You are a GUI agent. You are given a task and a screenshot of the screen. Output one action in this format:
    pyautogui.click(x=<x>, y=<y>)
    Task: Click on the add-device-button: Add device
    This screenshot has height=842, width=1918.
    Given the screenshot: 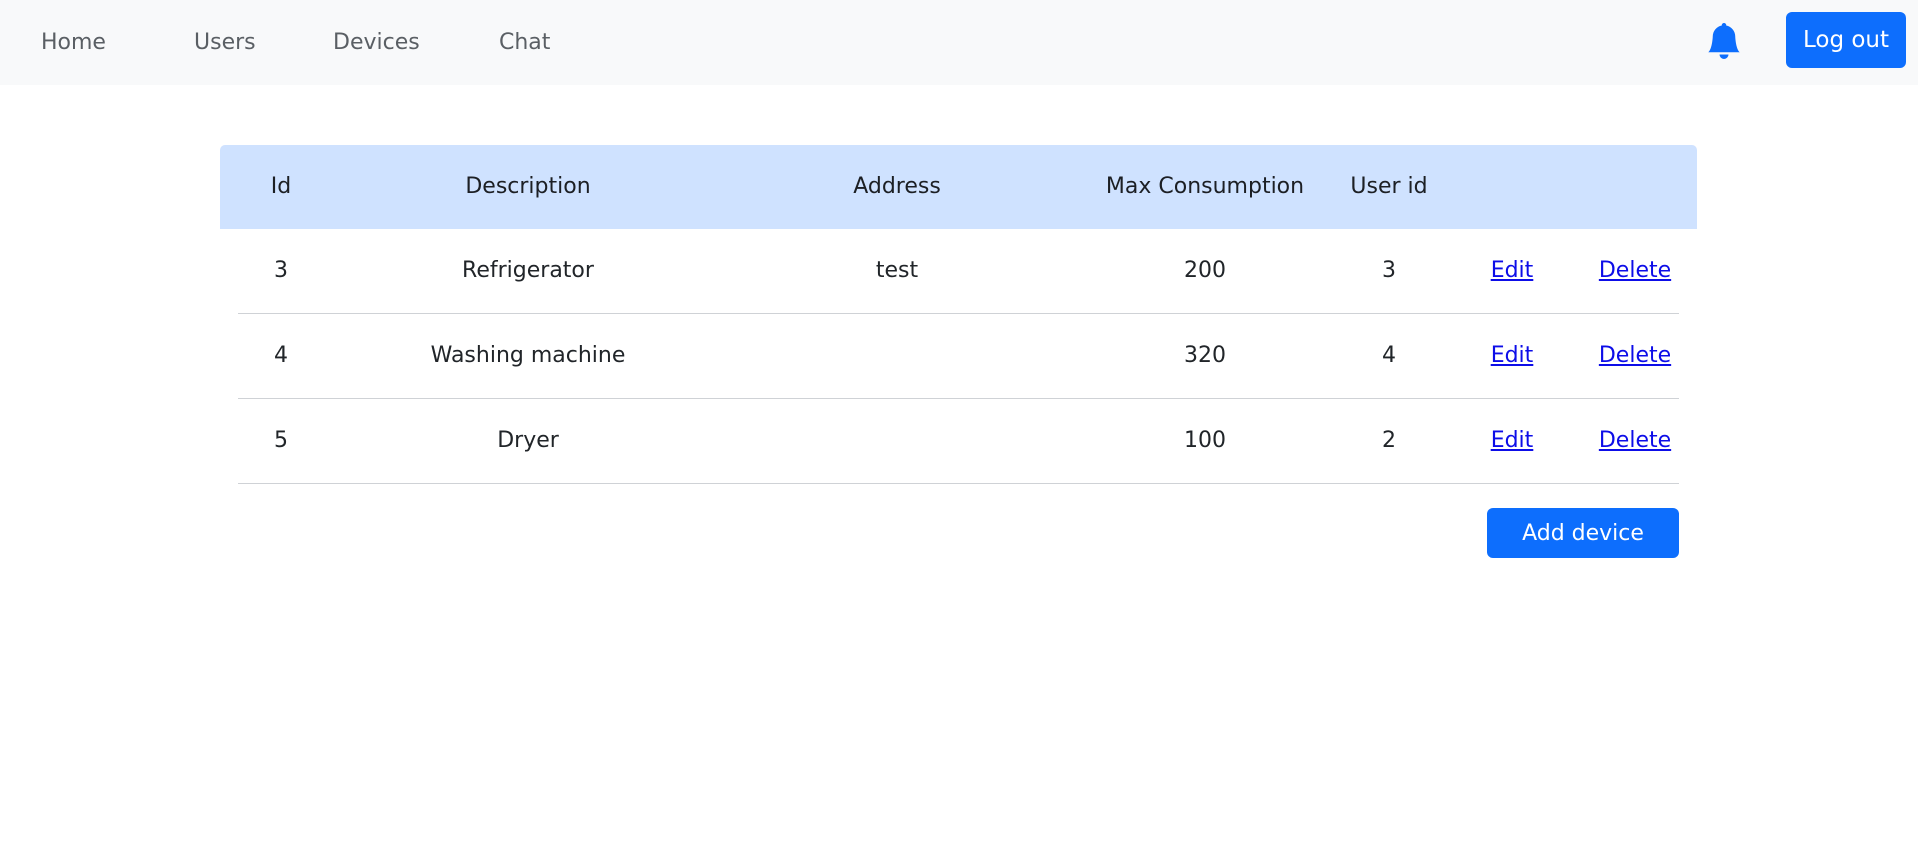 What is the action you would take?
    pyautogui.click(x=1583, y=533)
    